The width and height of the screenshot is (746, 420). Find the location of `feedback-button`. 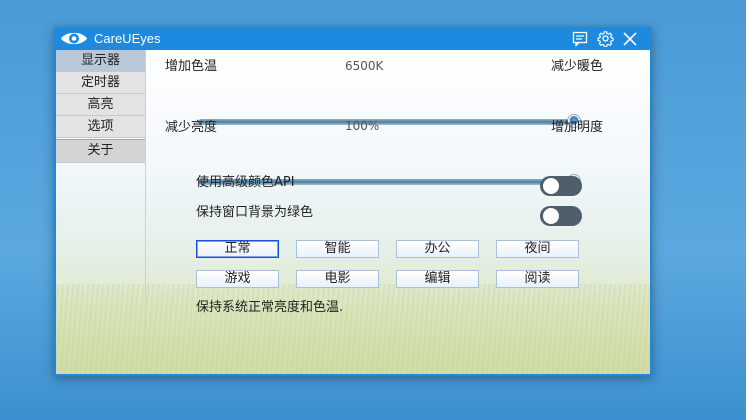

feedback-button is located at coordinates (580, 38).